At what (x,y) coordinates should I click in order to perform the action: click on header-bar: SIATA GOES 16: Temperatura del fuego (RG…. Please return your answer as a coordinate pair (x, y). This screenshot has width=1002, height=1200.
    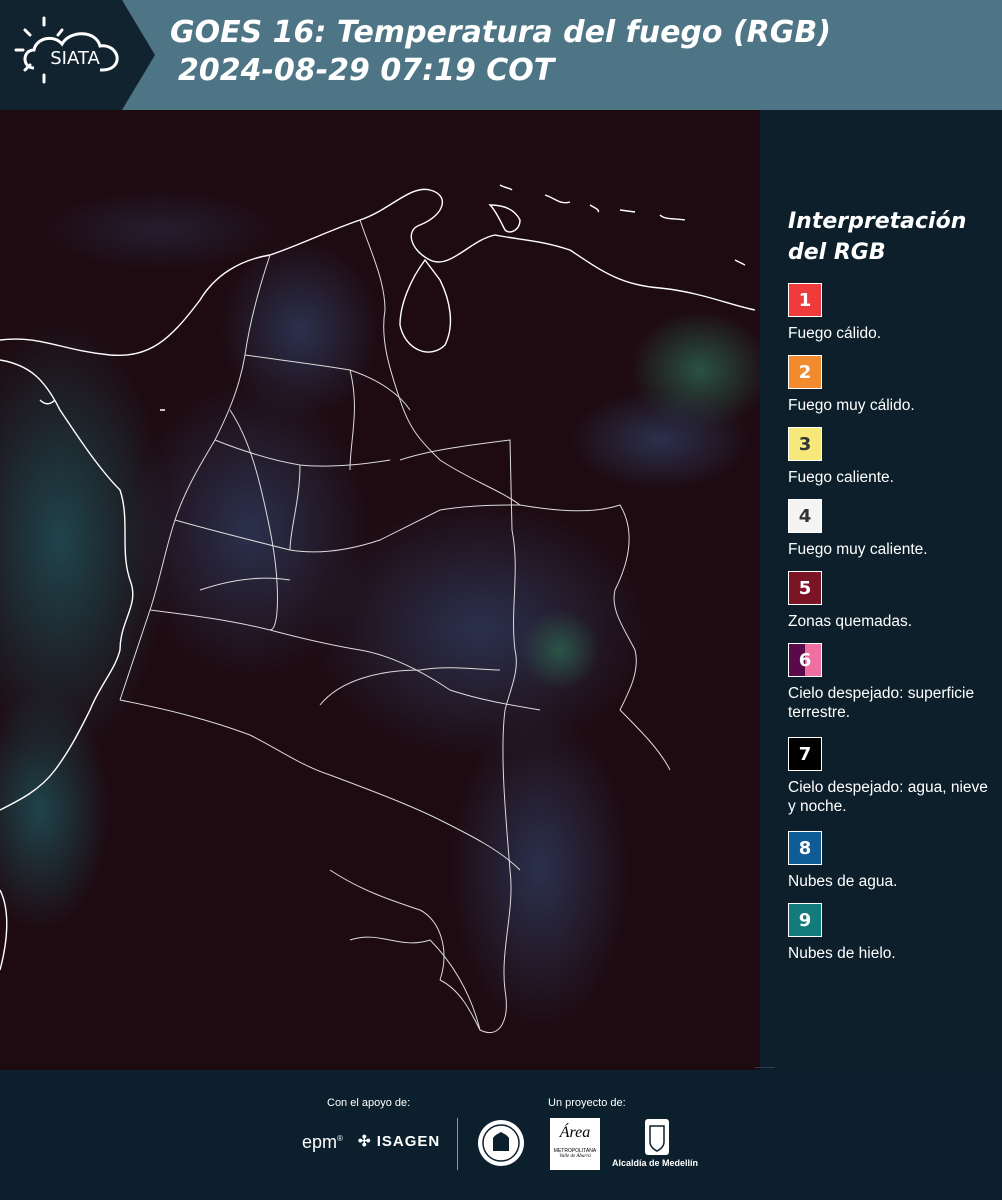
    Looking at the image, I should click on (501, 55).